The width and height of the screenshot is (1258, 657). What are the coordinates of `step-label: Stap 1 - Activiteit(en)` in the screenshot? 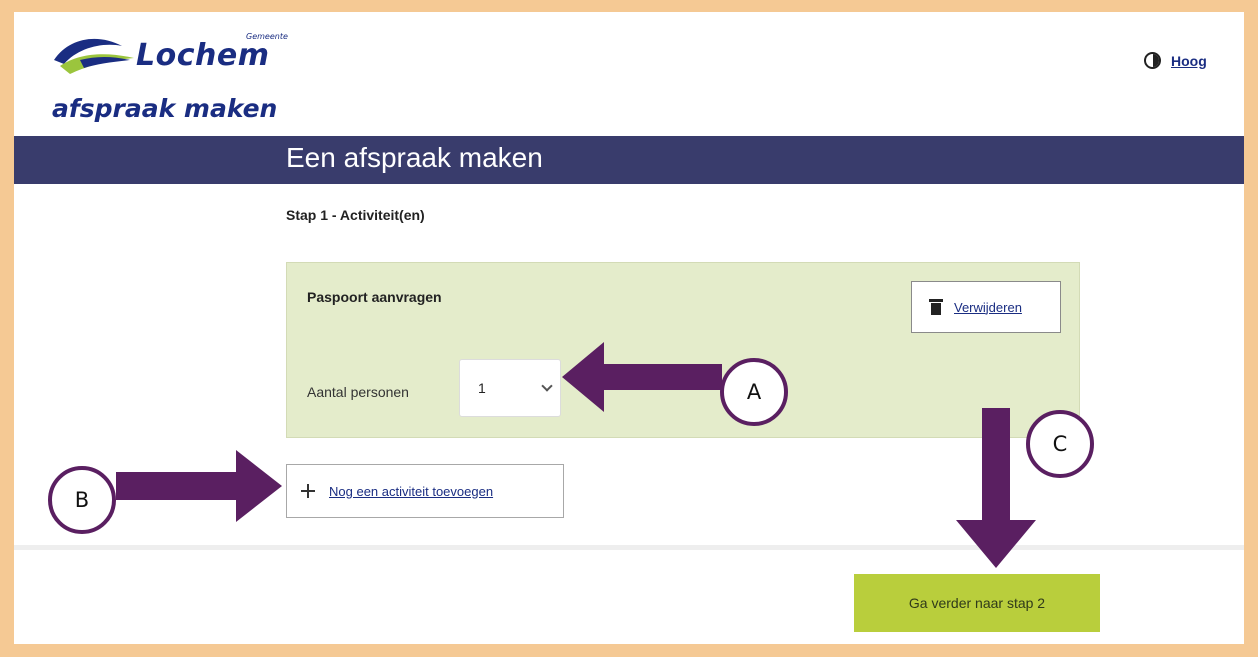 It's located at (355, 215).